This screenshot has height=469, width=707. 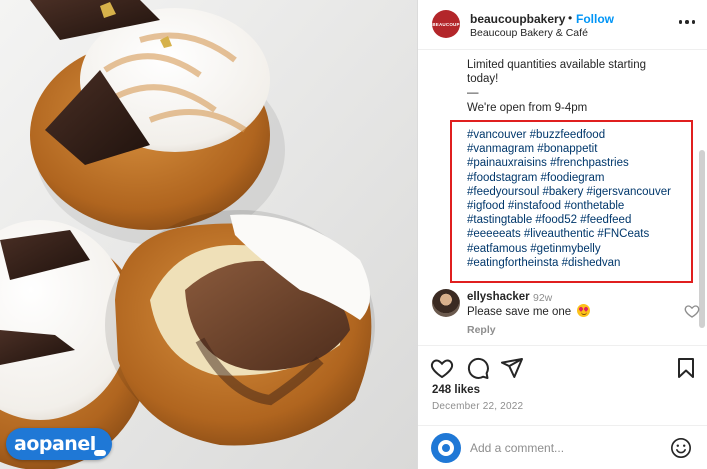 I want to click on reply-button: Reply, so click(x=481, y=330).